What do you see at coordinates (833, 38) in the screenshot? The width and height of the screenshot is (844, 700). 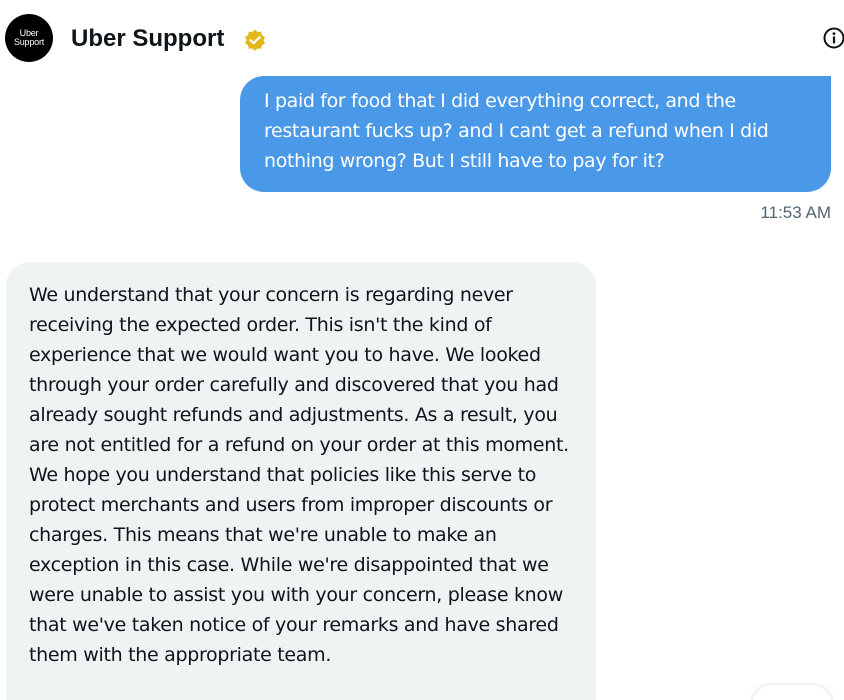 I see `info-icon` at bounding box center [833, 38].